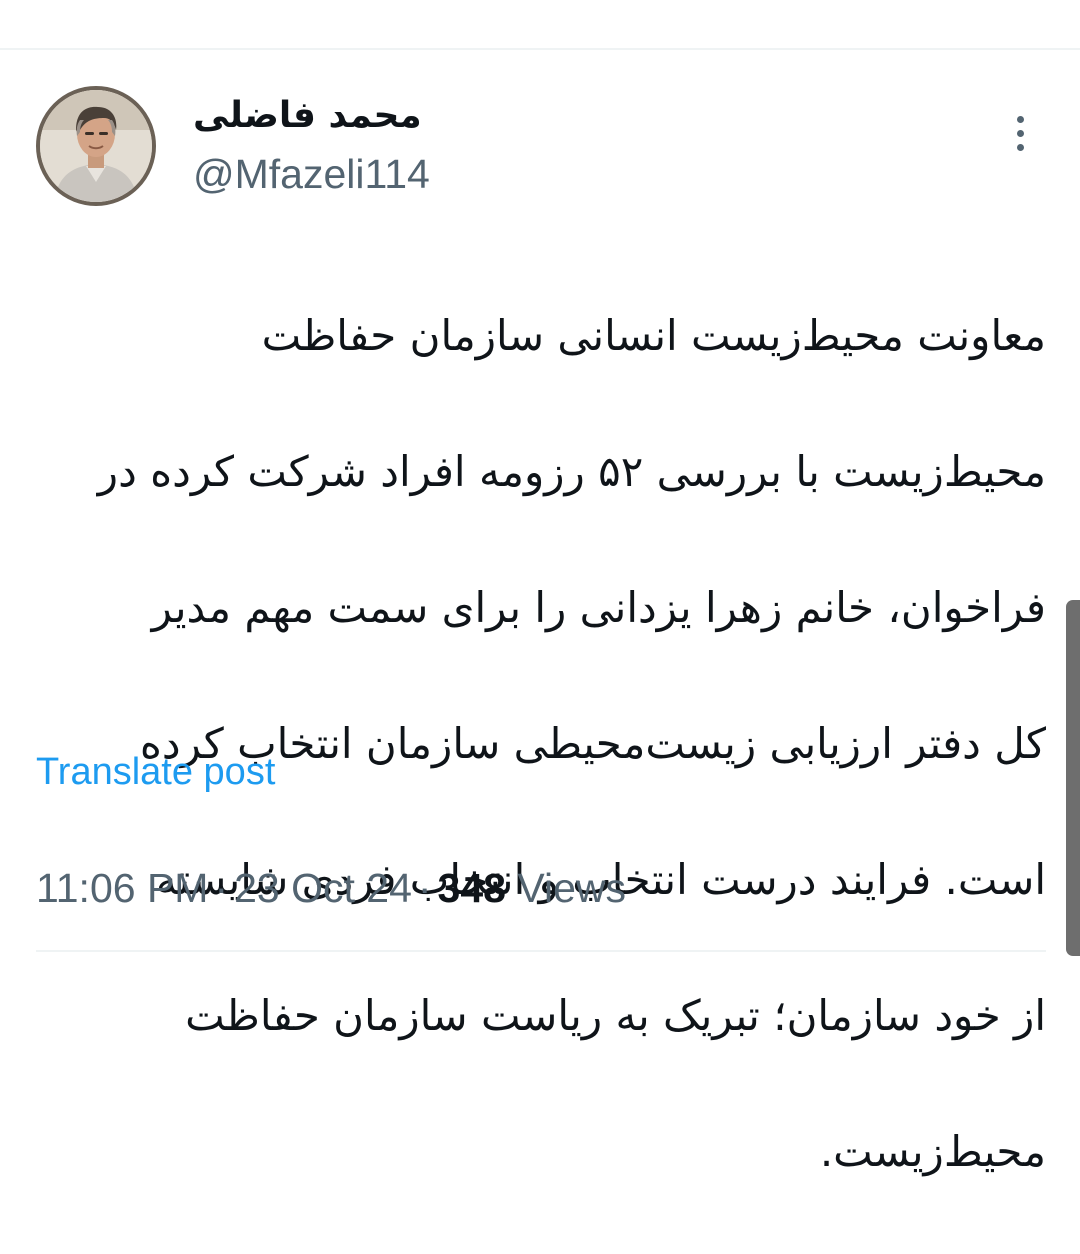 This screenshot has width=1080, height=1254. I want to click on views-count: 348, so click(472, 888).